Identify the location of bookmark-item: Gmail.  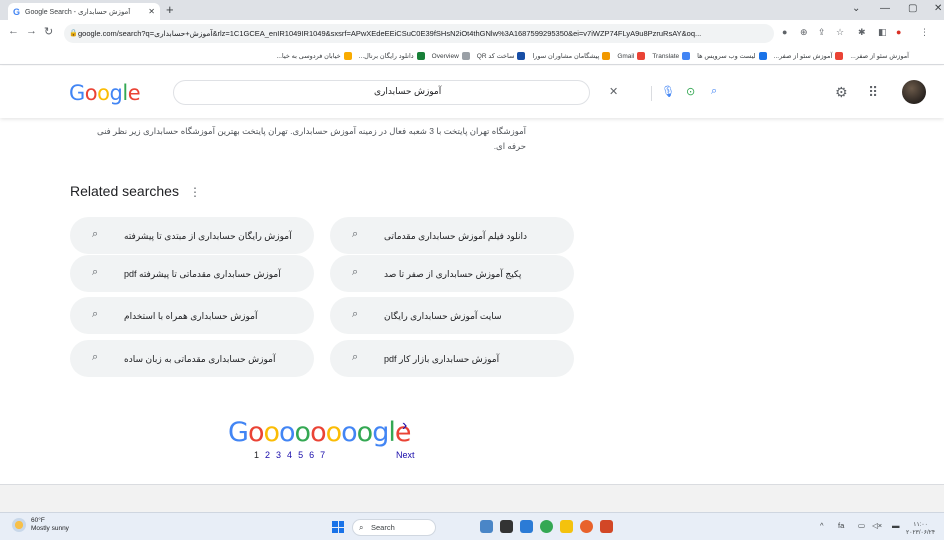
(631, 56).